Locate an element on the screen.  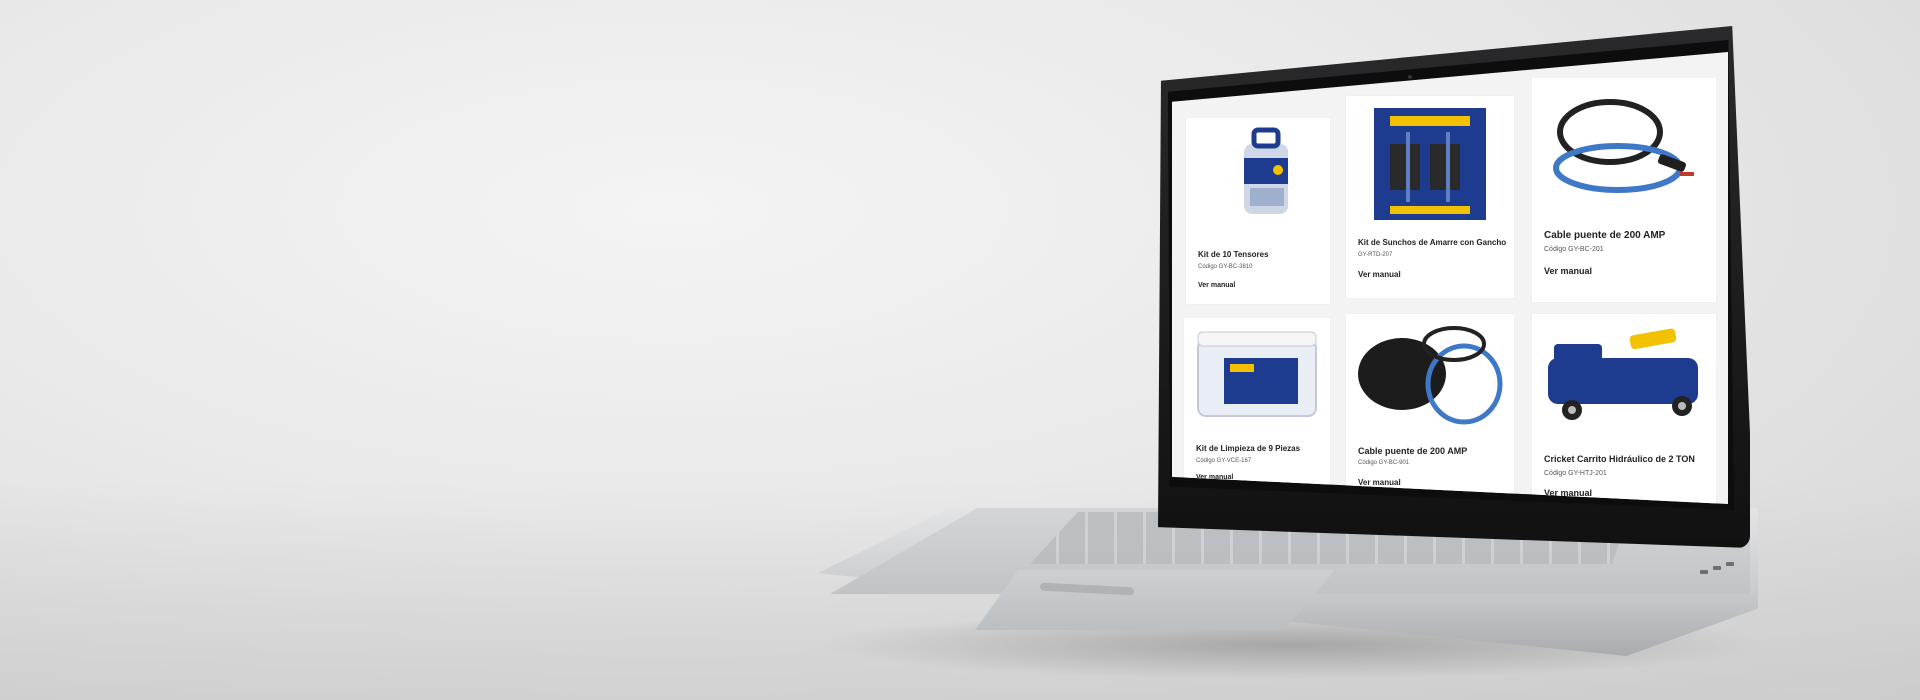
product-name: Cricket Carrito Hidráulico de 2 TON is located at coordinates (1619, 459).